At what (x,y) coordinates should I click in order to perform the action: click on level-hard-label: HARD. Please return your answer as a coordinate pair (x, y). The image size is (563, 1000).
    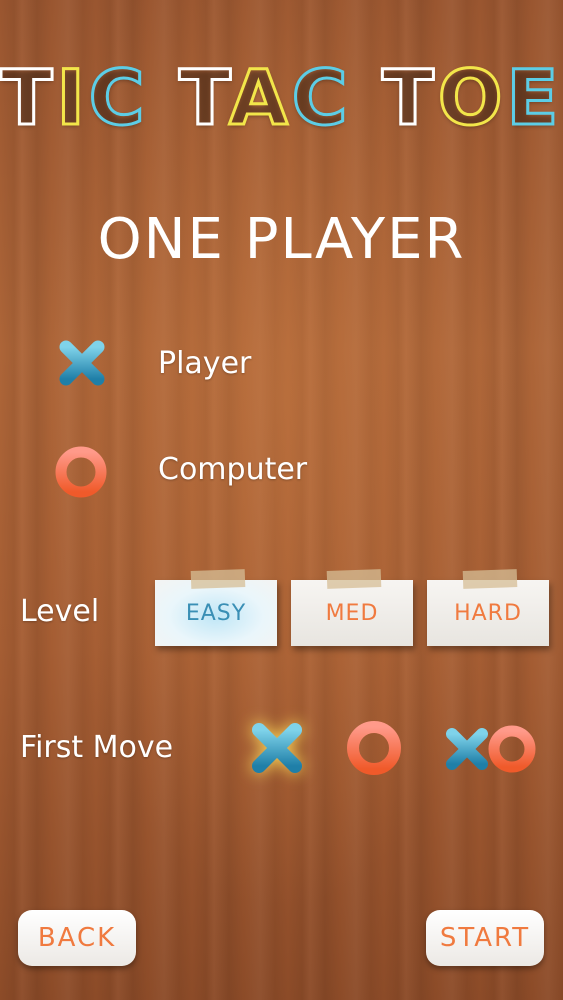
    Looking at the image, I should click on (488, 613).